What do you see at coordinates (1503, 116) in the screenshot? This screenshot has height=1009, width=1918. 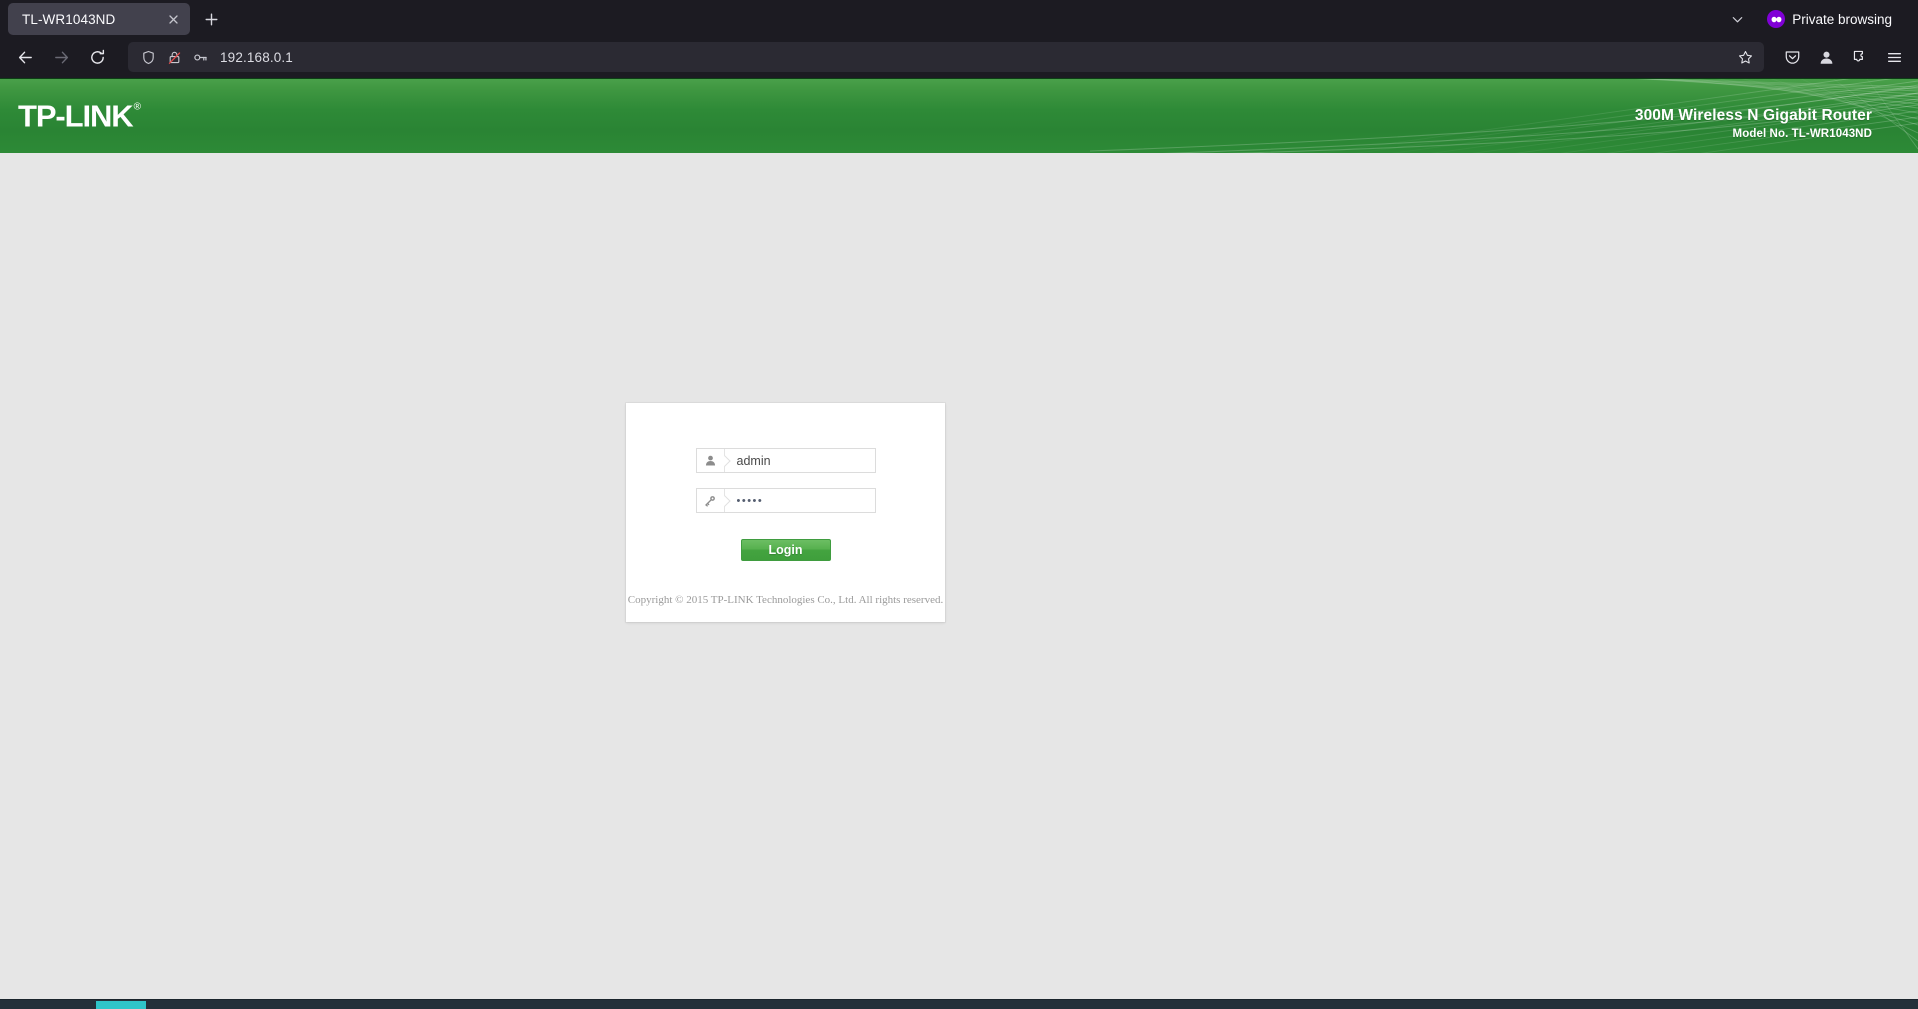 I see `header-swoosh-decoration` at bounding box center [1503, 116].